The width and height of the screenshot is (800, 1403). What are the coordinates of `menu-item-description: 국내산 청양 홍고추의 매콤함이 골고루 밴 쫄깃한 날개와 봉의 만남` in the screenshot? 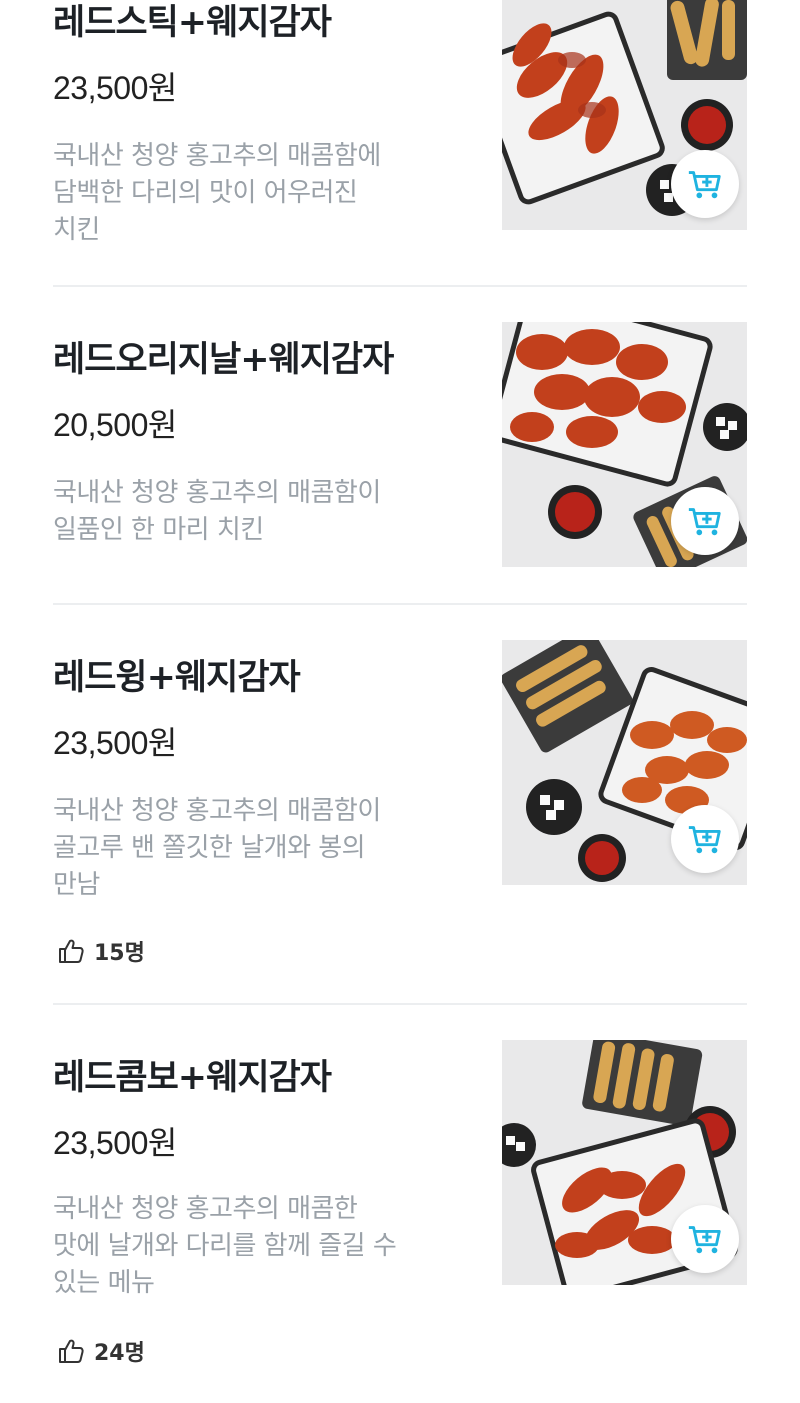 It's located at (258, 848).